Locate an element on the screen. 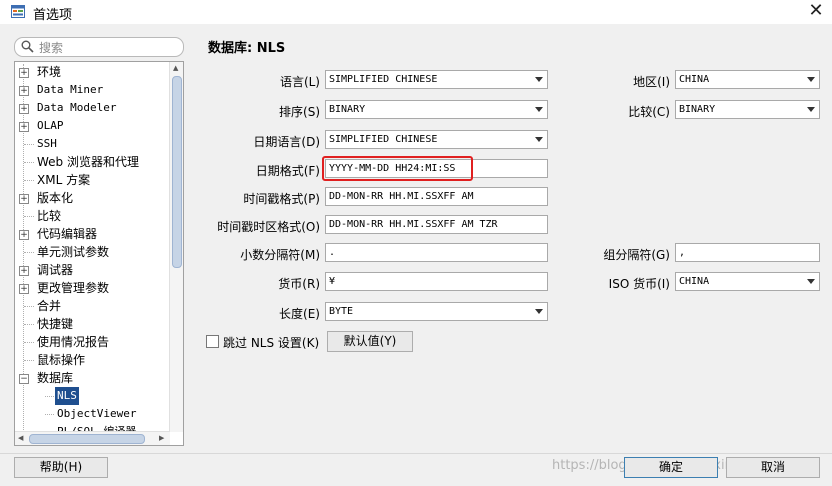  page-title: 数据库: NLS is located at coordinates (247, 48).